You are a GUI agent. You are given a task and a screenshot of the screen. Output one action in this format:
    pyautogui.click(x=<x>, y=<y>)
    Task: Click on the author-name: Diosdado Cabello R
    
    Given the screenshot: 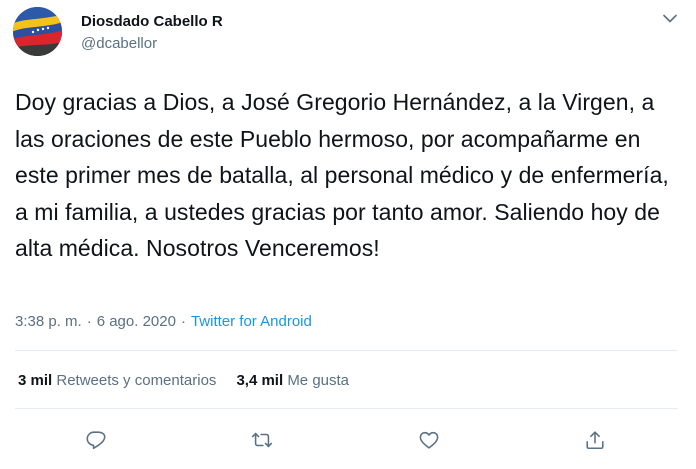 What is the action you would take?
    pyautogui.click(x=152, y=21)
    